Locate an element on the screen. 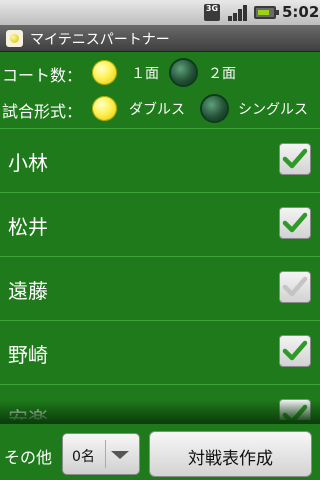  bottom-bar: その他 0名 対戦表作成 is located at coordinates (160, 451).